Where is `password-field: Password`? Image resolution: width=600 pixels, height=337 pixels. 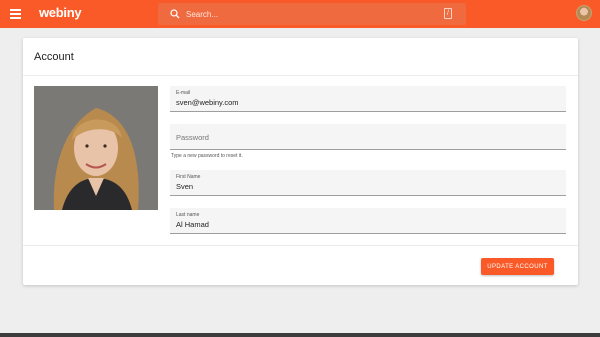 password-field: Password is located at coordinates (368, 137).